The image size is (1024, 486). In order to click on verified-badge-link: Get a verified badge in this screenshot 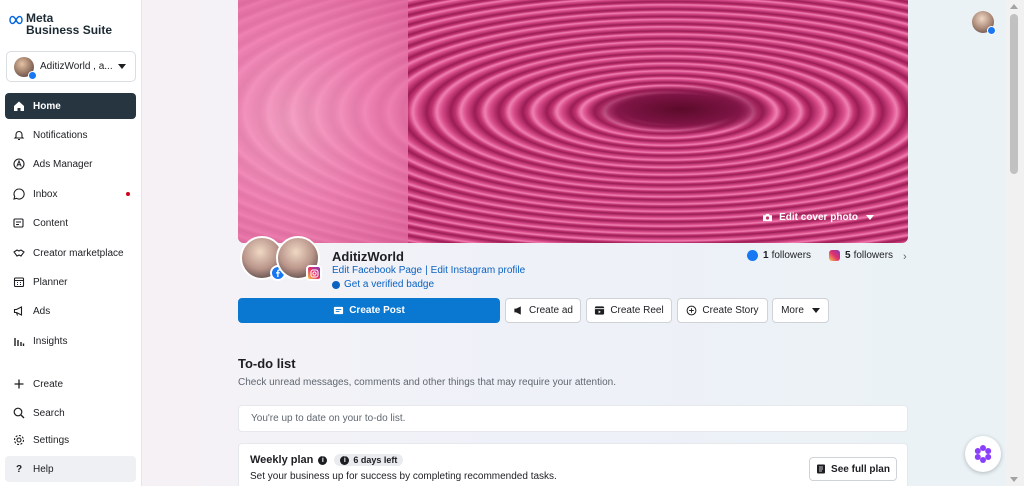, I will do `click(383, 284)`.